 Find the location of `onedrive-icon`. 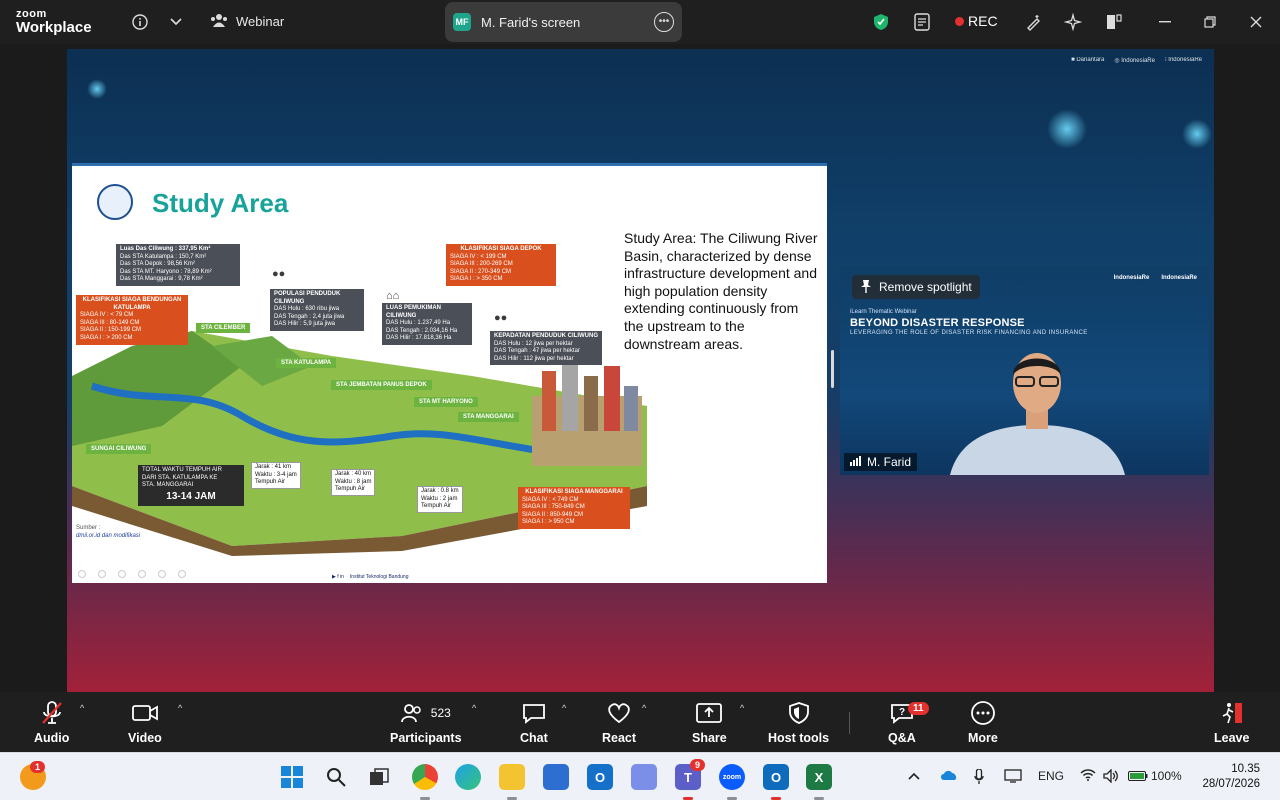

onedrive-icon is located at coordinates (949, 776).